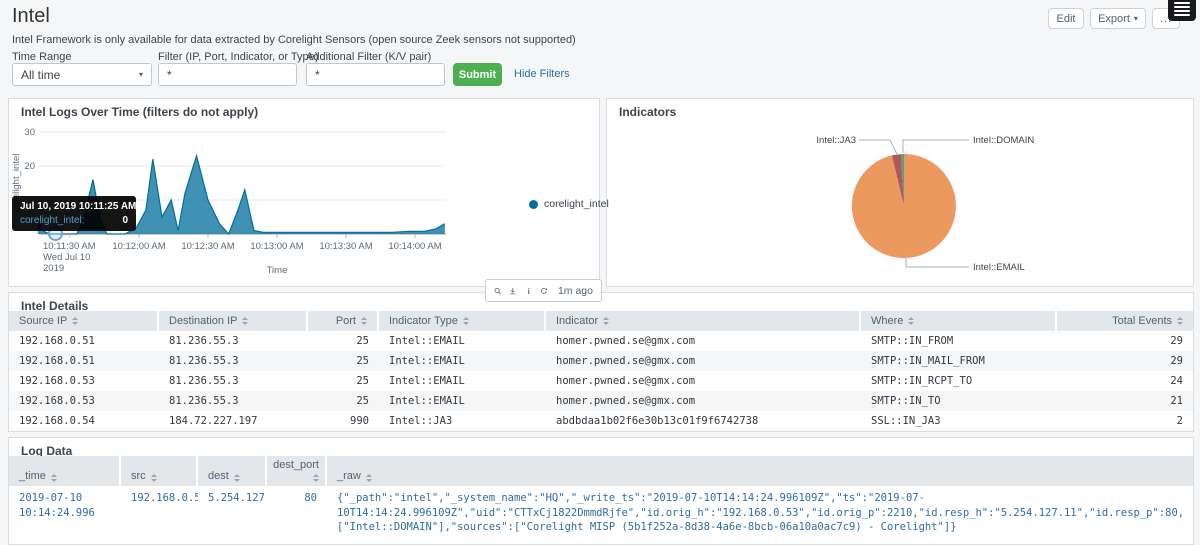 The image size is (1200, 545). Describe the element at coordinates (375, 74) in the screenshot. I see `additional-filter-input` at that location.